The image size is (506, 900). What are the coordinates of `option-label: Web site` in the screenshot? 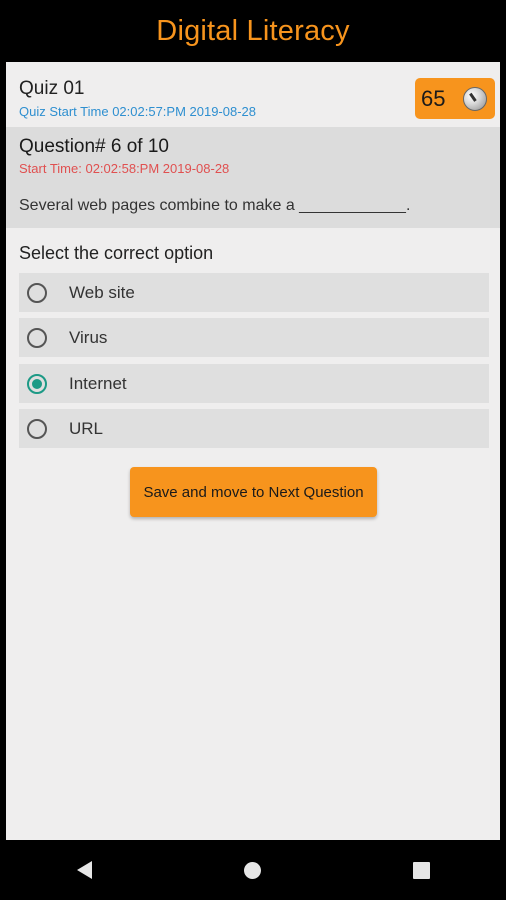 It's located at (102, 292).